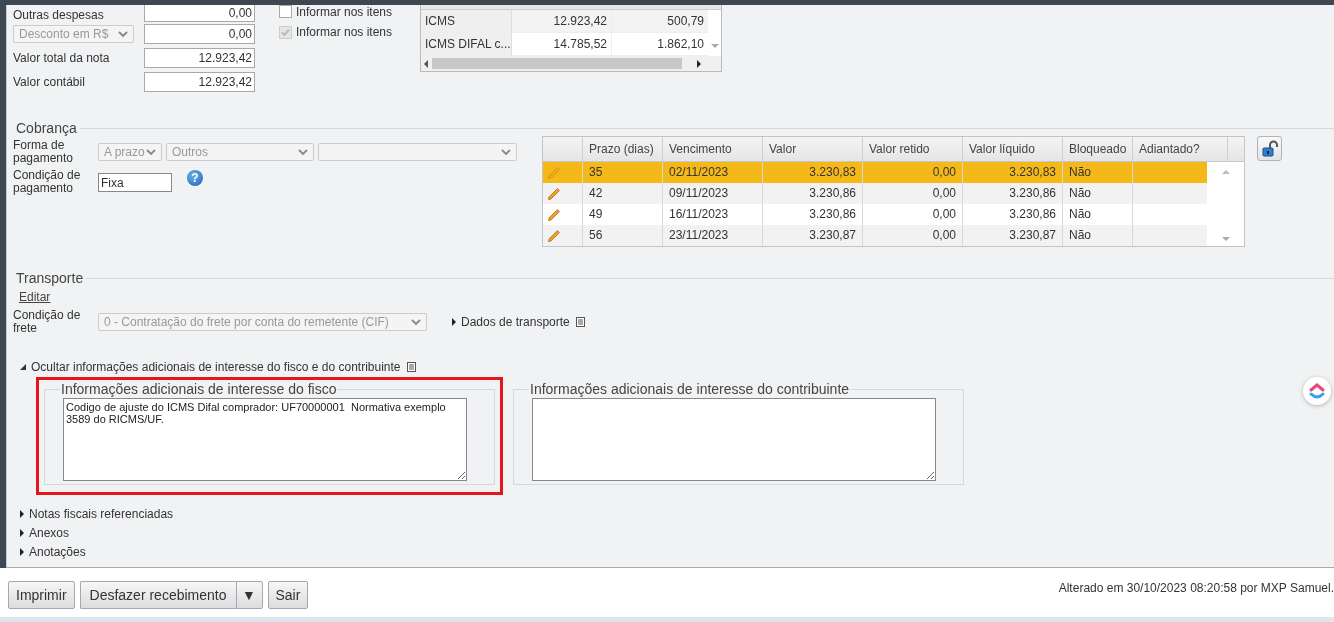  What do you see at coordinates (35, 297) in the screenshot?
I see `edit-link: Editar` at bounding box center [35, 297].